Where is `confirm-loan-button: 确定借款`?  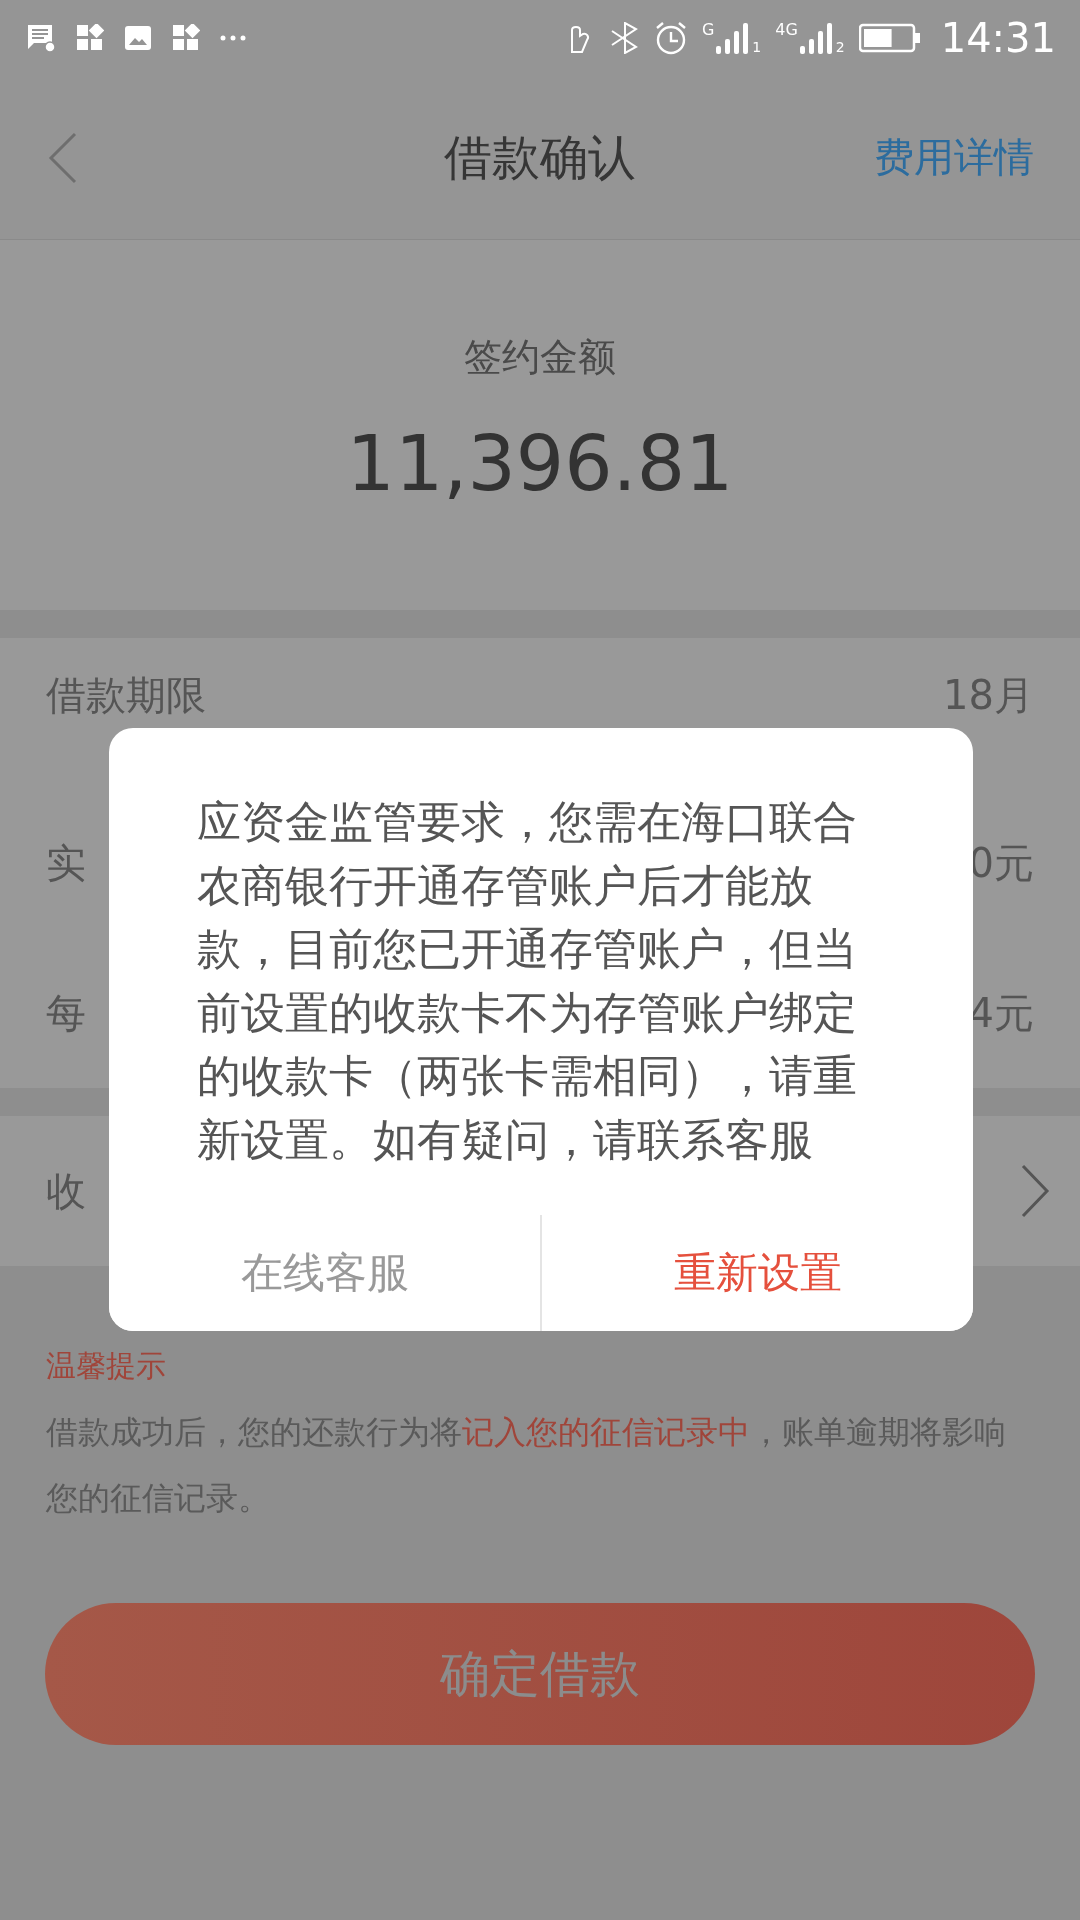 confirm-loan-button: 确定借款 is located at coordinates (540, 1674).